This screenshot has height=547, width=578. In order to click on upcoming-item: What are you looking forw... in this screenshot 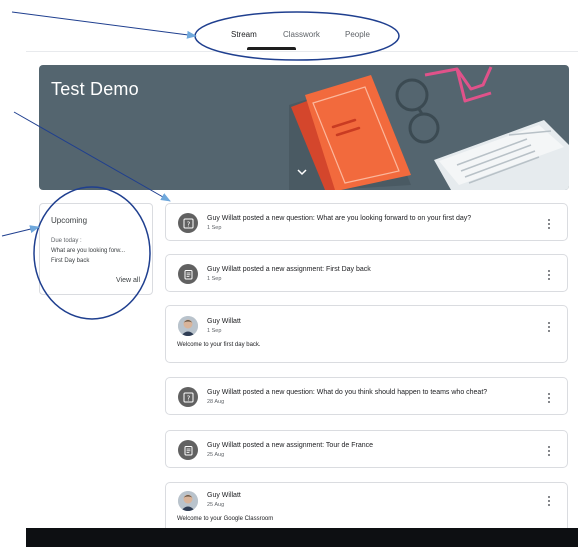, I will do `click(88, 251)`.